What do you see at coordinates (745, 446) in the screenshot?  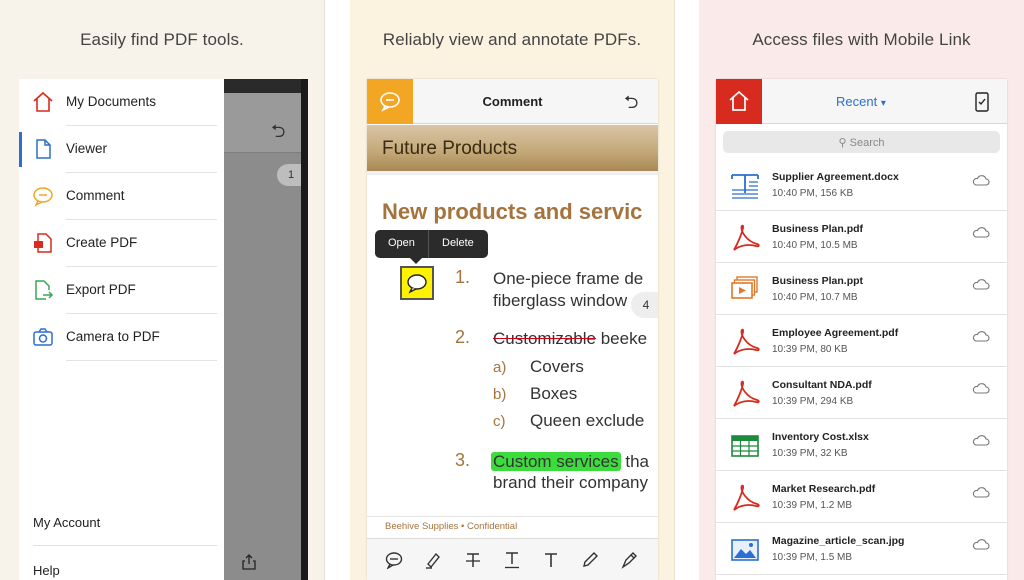 I see `spreadsheet-icon` at bounding box center [745, 446].